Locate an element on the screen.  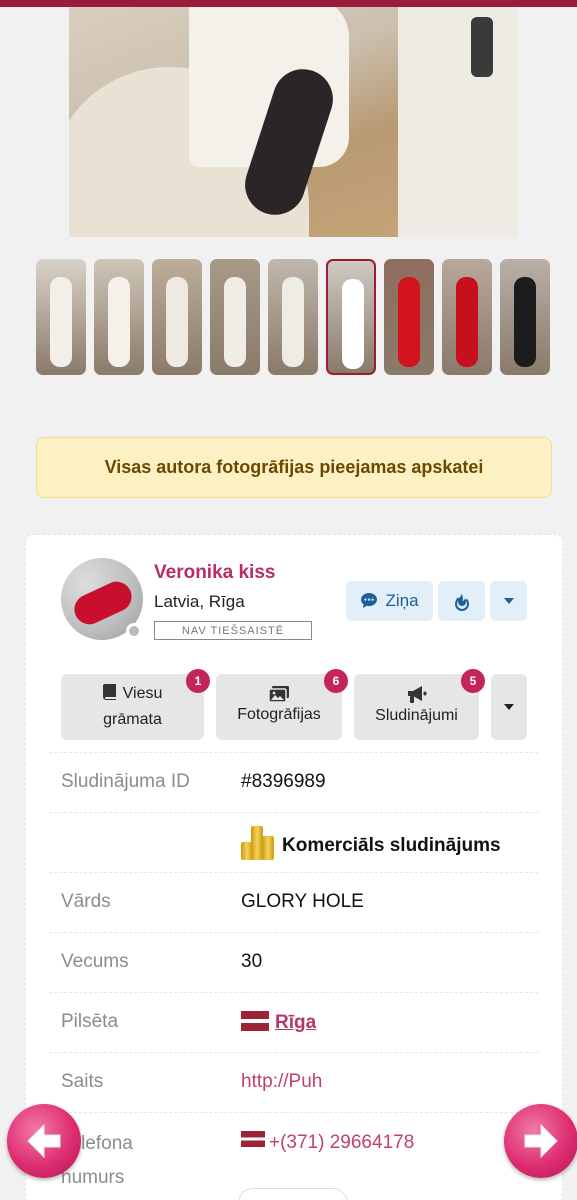
profile-location: Latvia, Rīga is located at coordinates (199, 601).